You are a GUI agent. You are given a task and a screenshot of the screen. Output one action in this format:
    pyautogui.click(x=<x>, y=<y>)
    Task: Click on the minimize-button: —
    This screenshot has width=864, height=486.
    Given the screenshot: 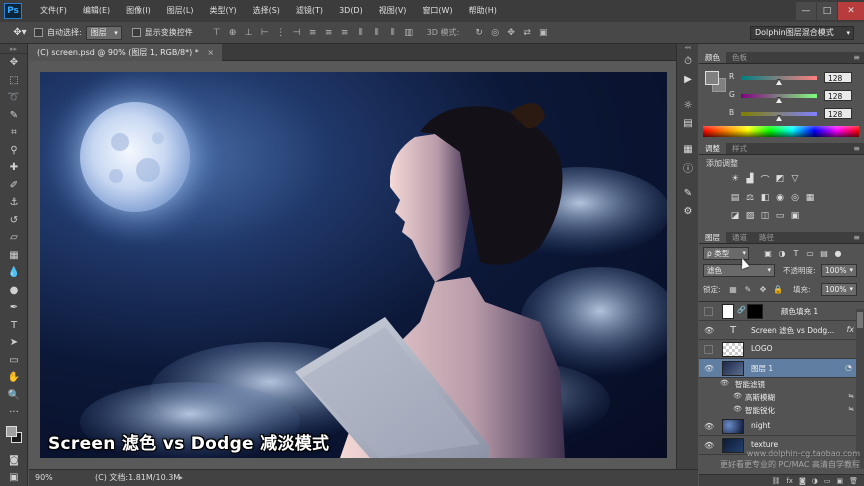 What is the action you would take?
    pyautogui.click(x=806, y=11)
    